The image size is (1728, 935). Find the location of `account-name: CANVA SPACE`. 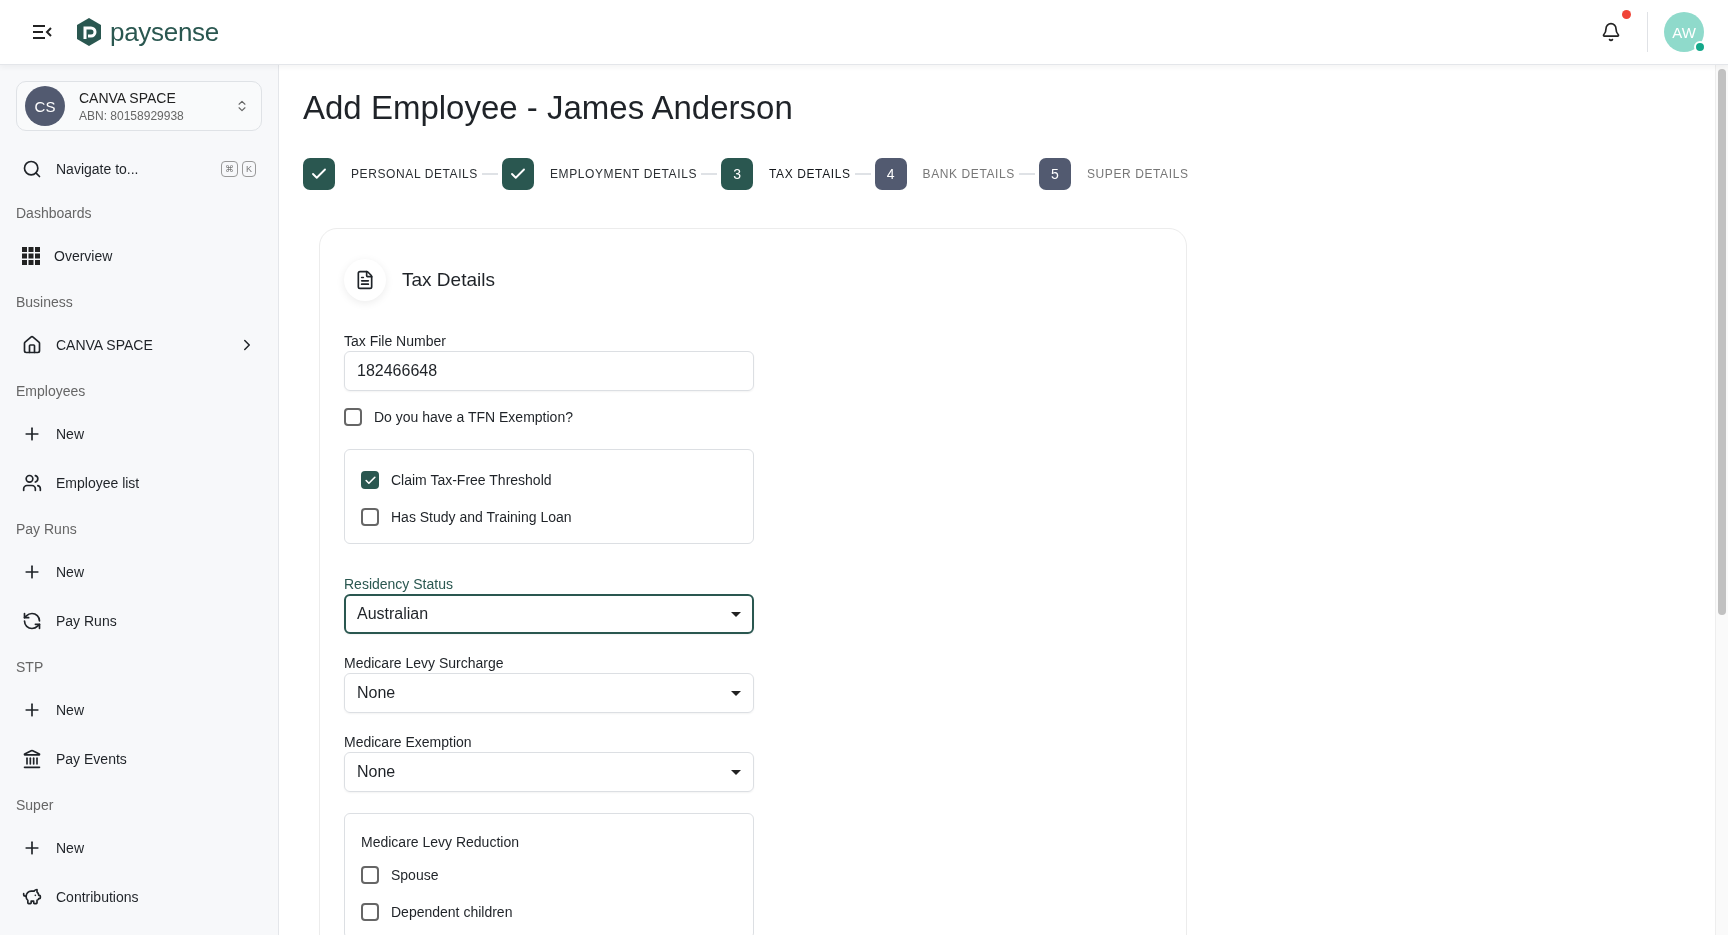

account-name: CANVA SPACE is located at coordinates (128, 97).